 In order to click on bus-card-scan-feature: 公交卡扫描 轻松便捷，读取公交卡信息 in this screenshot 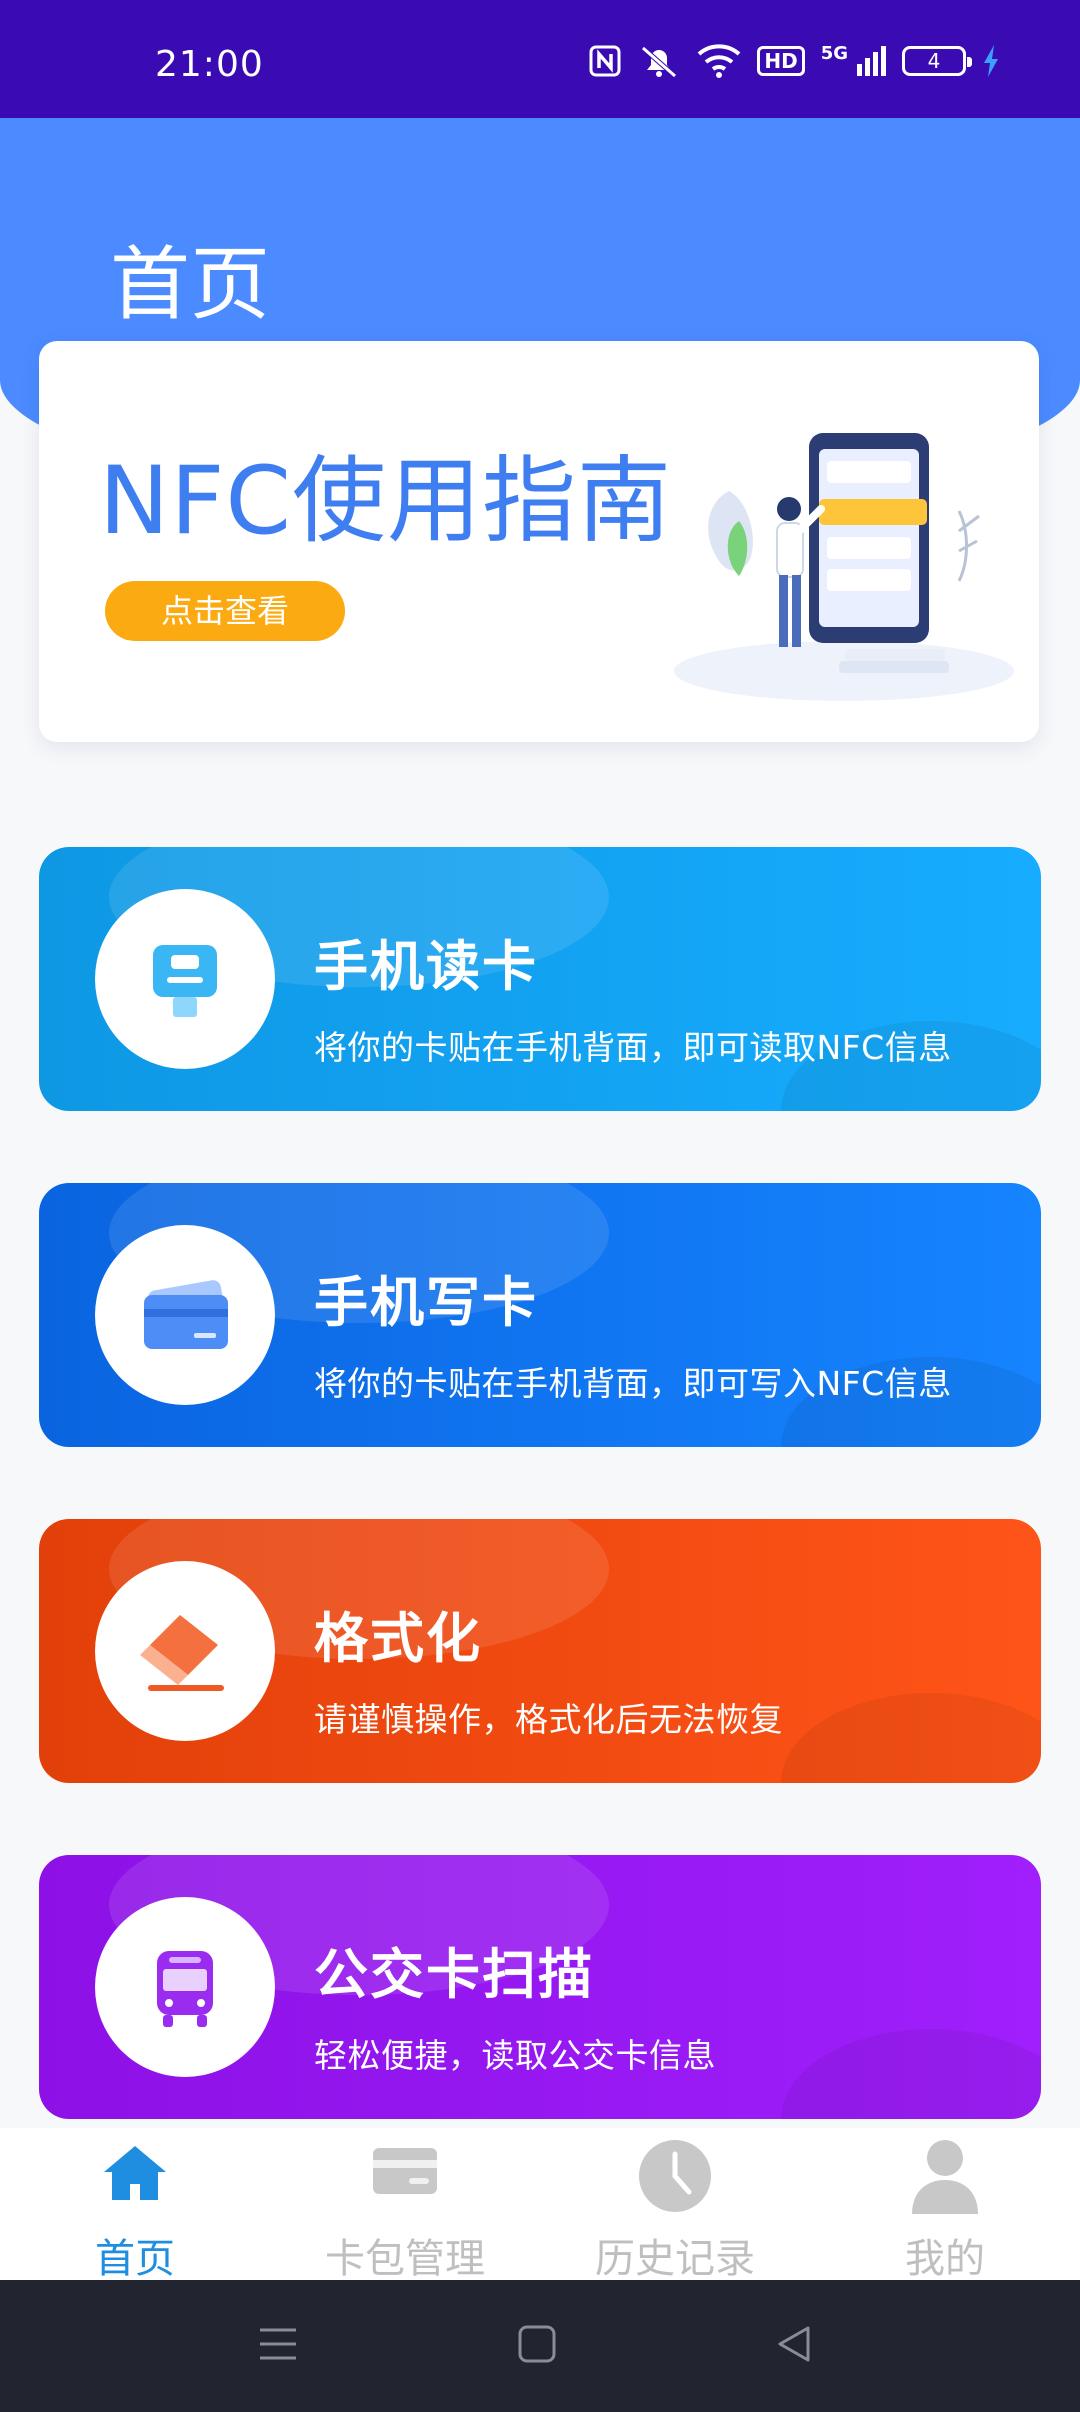, I will do `click(540, 1987)`.